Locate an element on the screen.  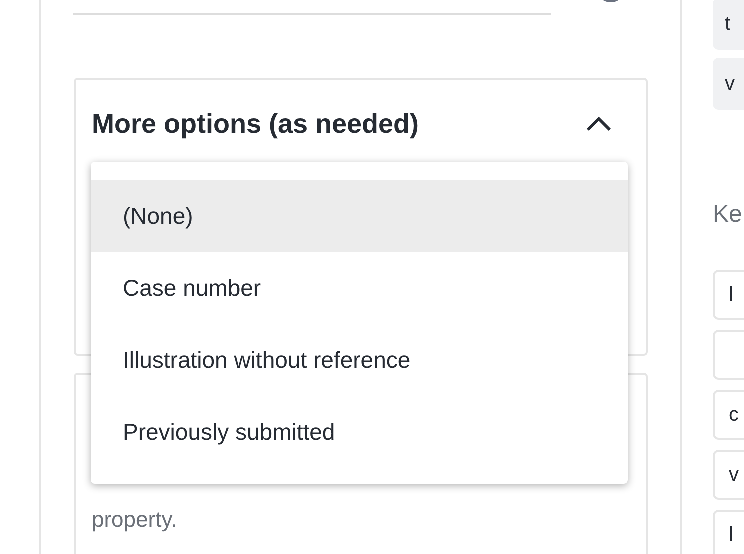
tag-chip: v is located at coordinates (728, 84).